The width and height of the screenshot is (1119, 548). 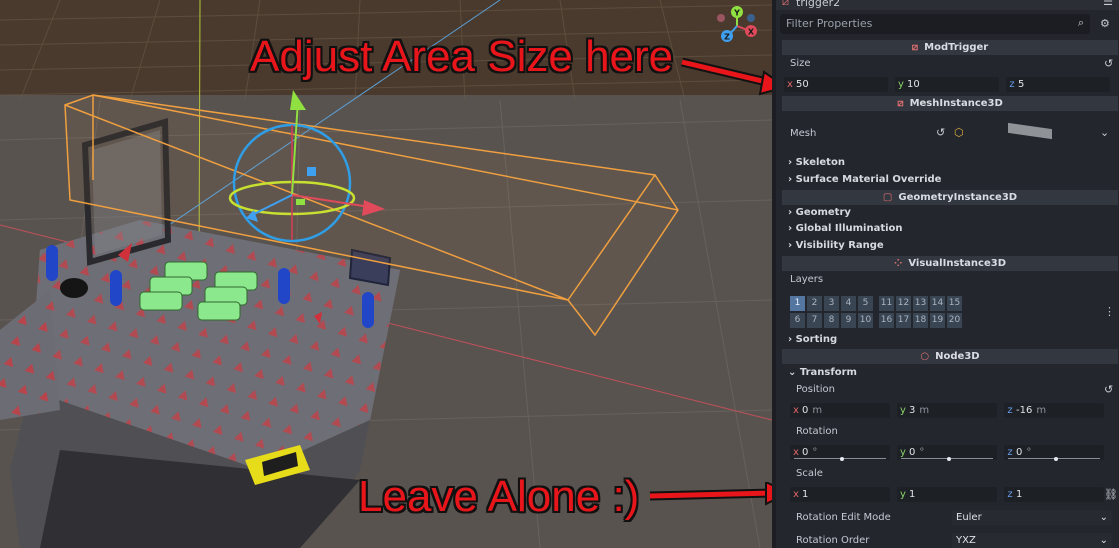 I want to click on surface-material-label: Surface Material Override, so click(x=868, y=179).